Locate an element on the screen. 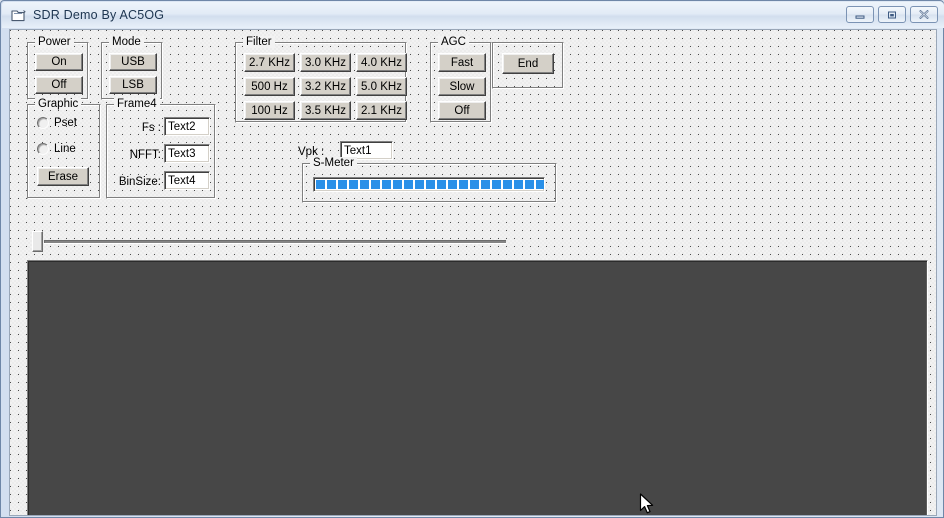 Image resolution: width=944 pixels, height=518 pixels. smeter-progress-fill is located at coordinates (430, 184).